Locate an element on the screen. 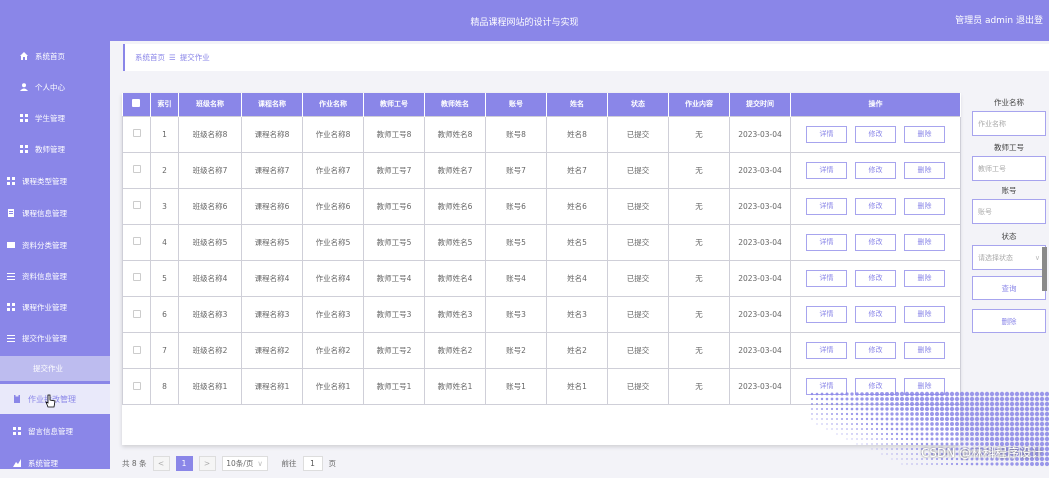 The height and width of the screenshot is (478, 1049). table-cell: 账号6 is located at coordinates (516, 206).